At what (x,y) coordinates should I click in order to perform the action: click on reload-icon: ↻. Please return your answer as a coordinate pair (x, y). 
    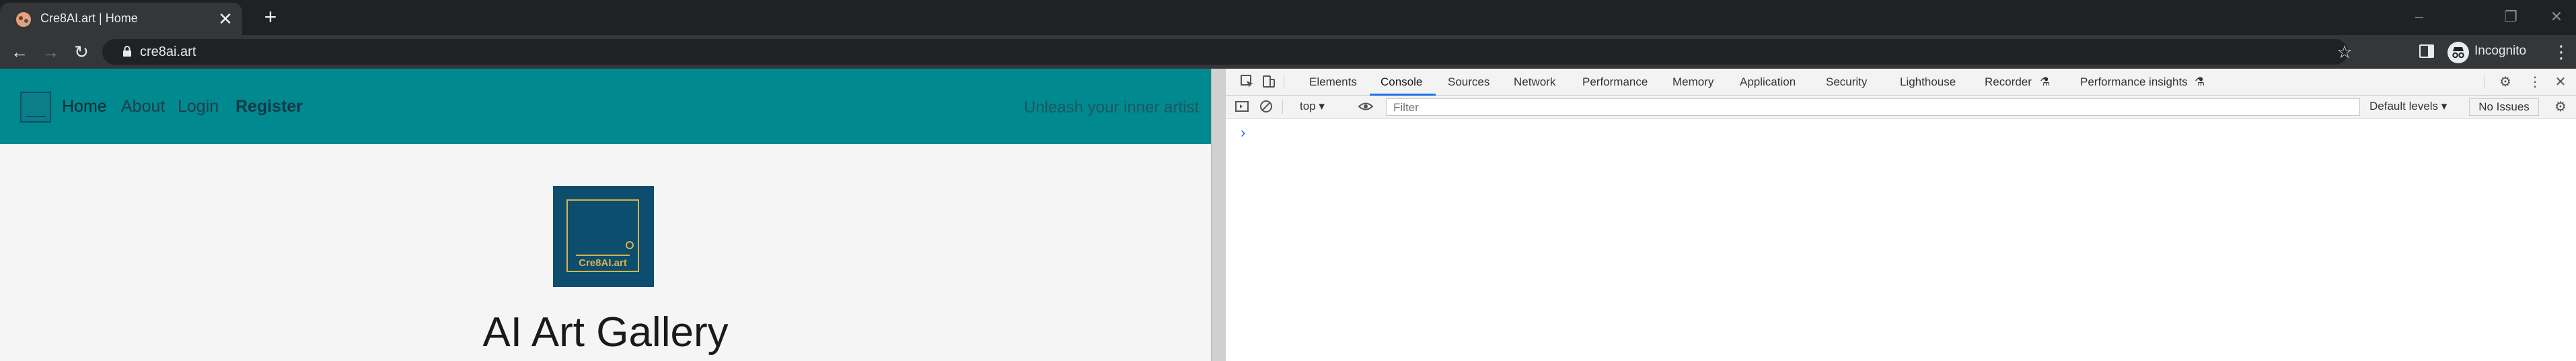
    Looking at the image, I should click on (81, 52).